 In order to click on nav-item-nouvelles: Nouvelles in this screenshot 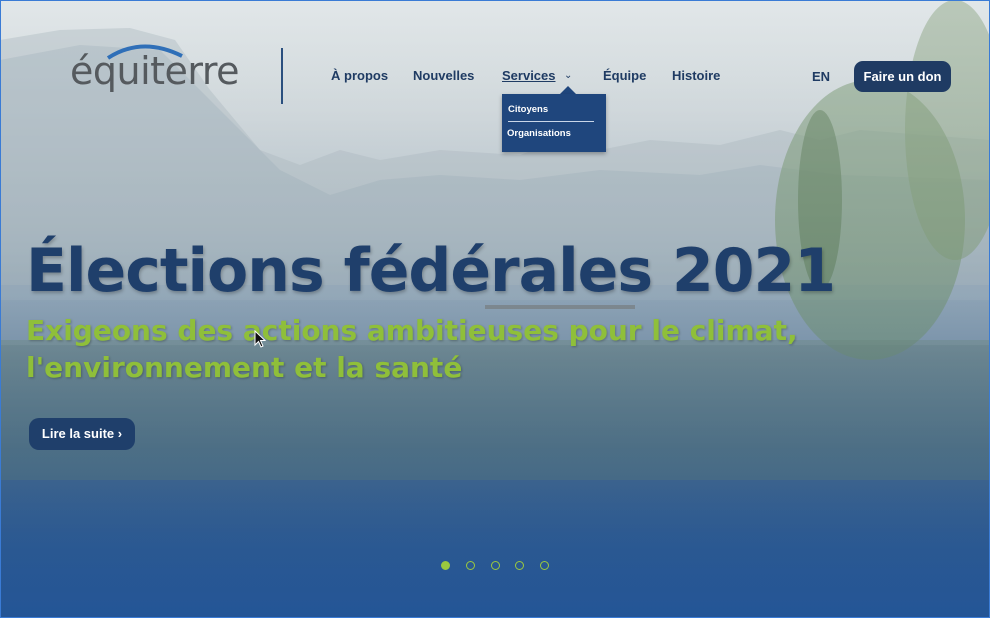, I will do `click(443, 75)`.